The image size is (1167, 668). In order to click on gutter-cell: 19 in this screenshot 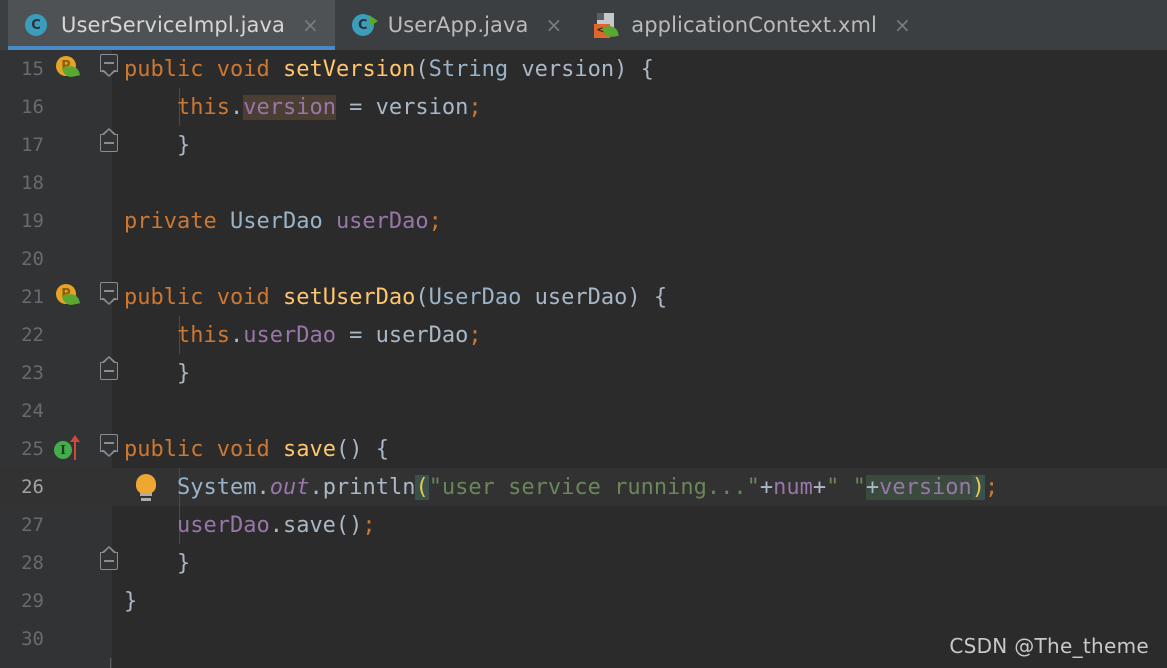, I will do `click(56, 221)`.